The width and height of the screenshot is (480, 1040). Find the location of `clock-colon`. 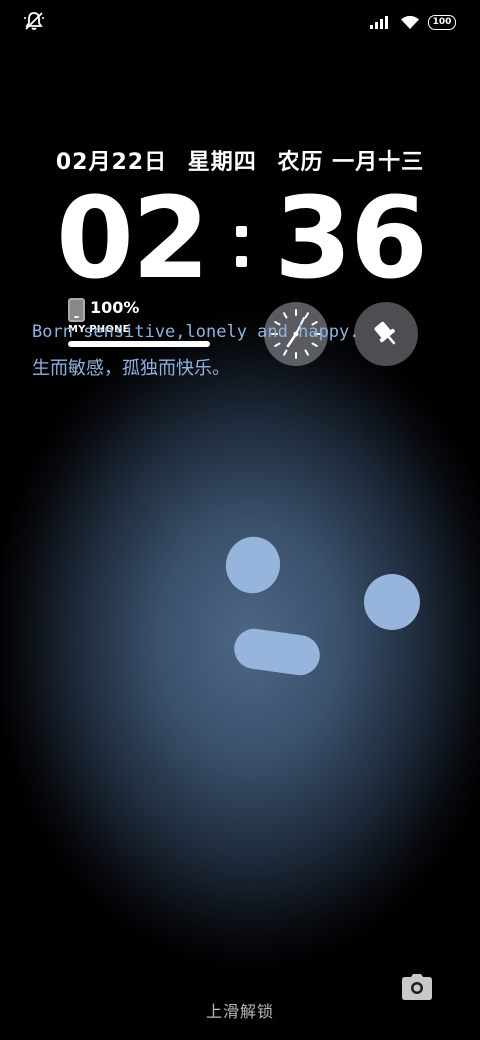

clock-colon is located at coordinates (241, 239).